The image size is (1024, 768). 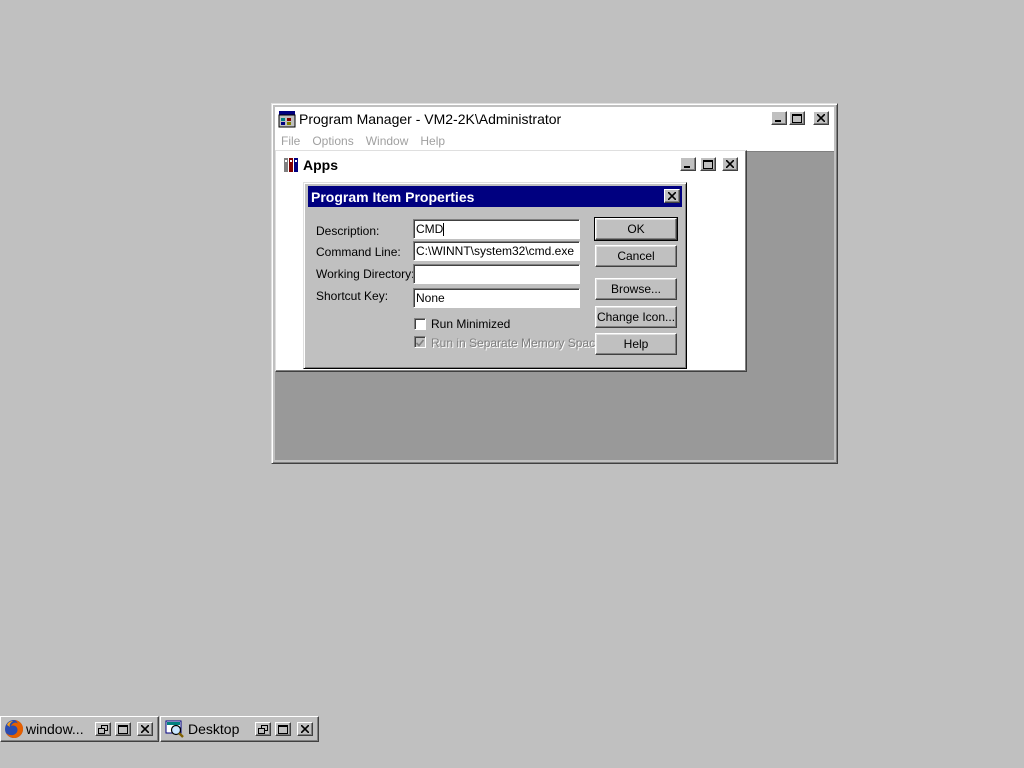 I want to click on minimize-button, so click(x=779, y=118).